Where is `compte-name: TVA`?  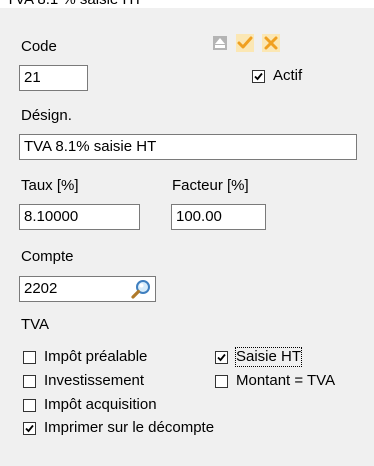
compte-name: TVA is located at coordinates (35, 324).